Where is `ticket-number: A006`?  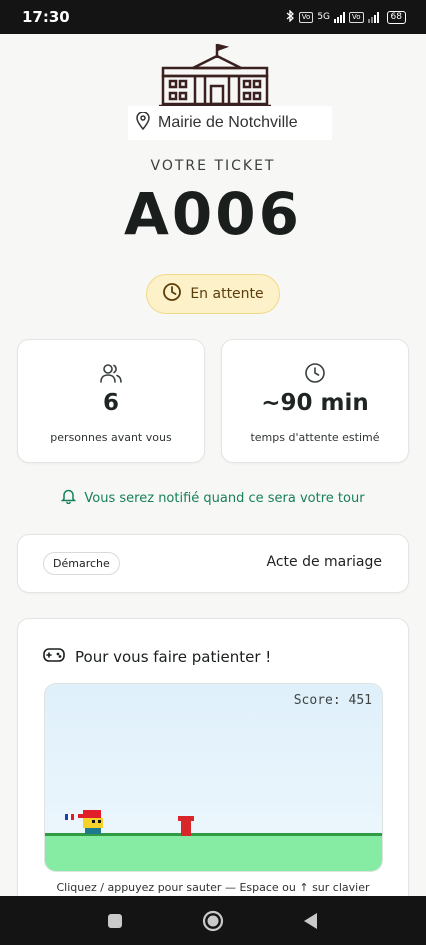 ticket-number: A006 is located at coordinates (213, 214).